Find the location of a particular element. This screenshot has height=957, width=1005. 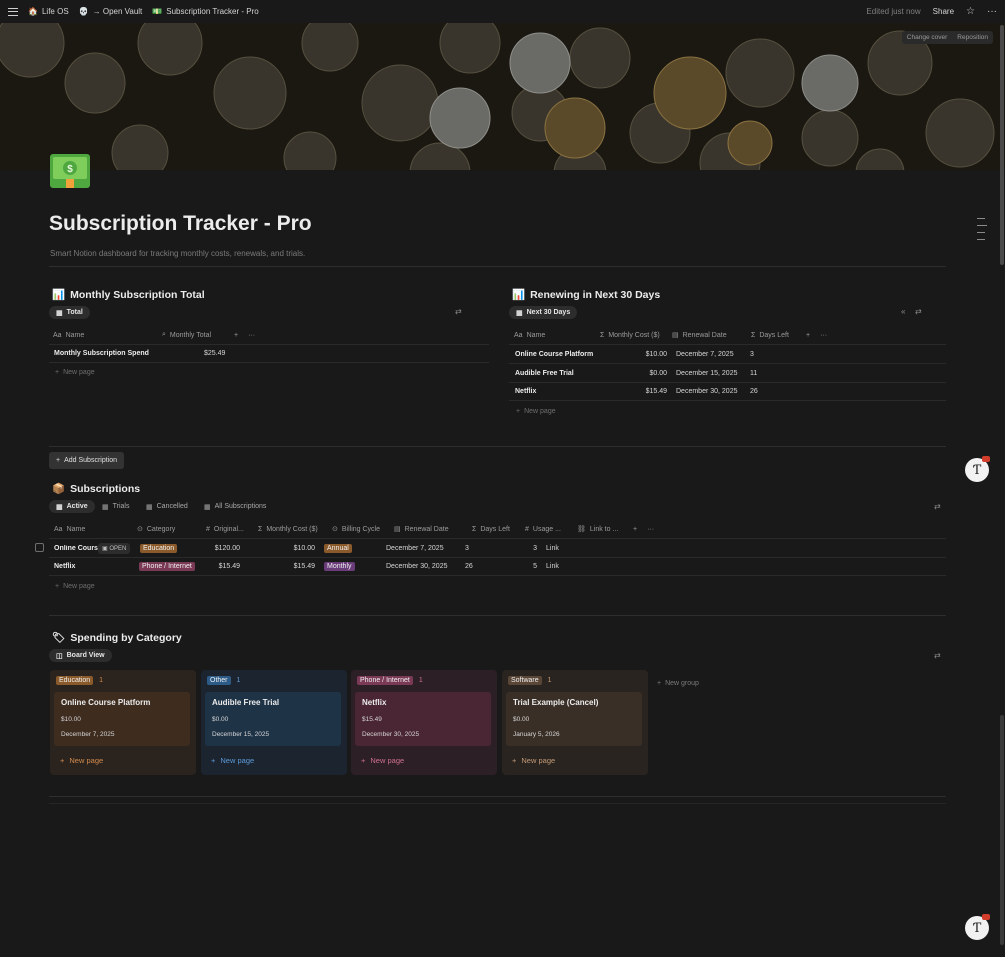

column-monthly-total: ⌕ Monthly Total is located at coordinates (198, 335).